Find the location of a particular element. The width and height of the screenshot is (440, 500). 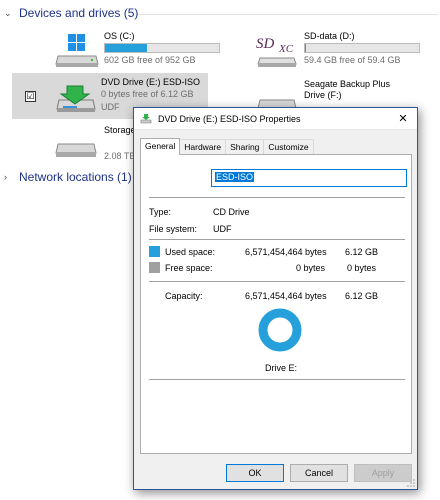

used-space-swatch is located at coordinates (154, 251).